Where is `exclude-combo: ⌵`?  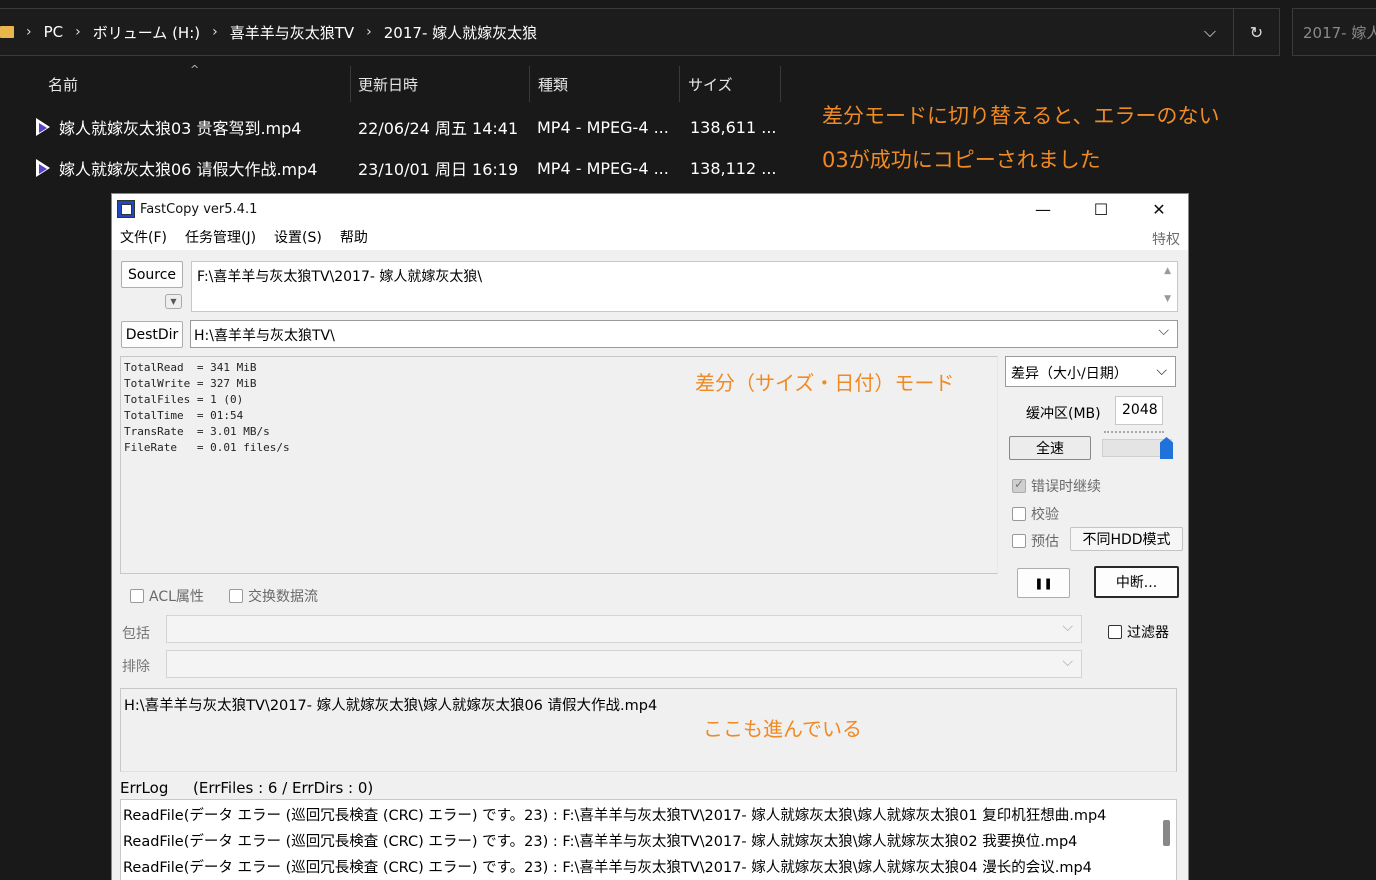
exclude-combo: ⌵ is located at coordinates (624, 664).